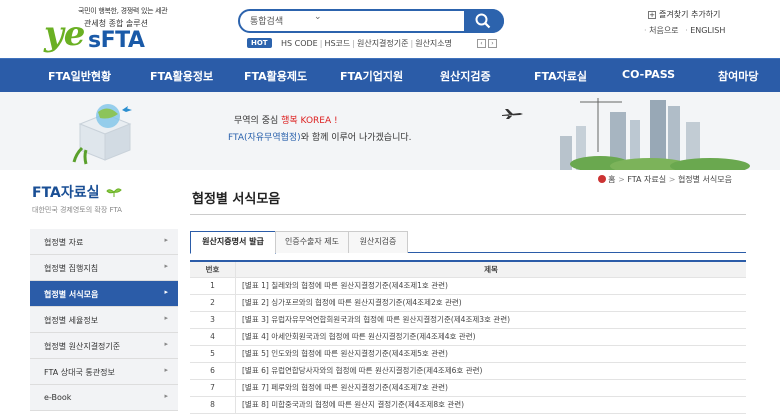 Image resolution: width=780 pixels, height=414 pixels. What do you see at coordinates (371, 21) in the screenshot?
I see `search-box: 통합검색 ⌄` at bounding box center [371, 21].